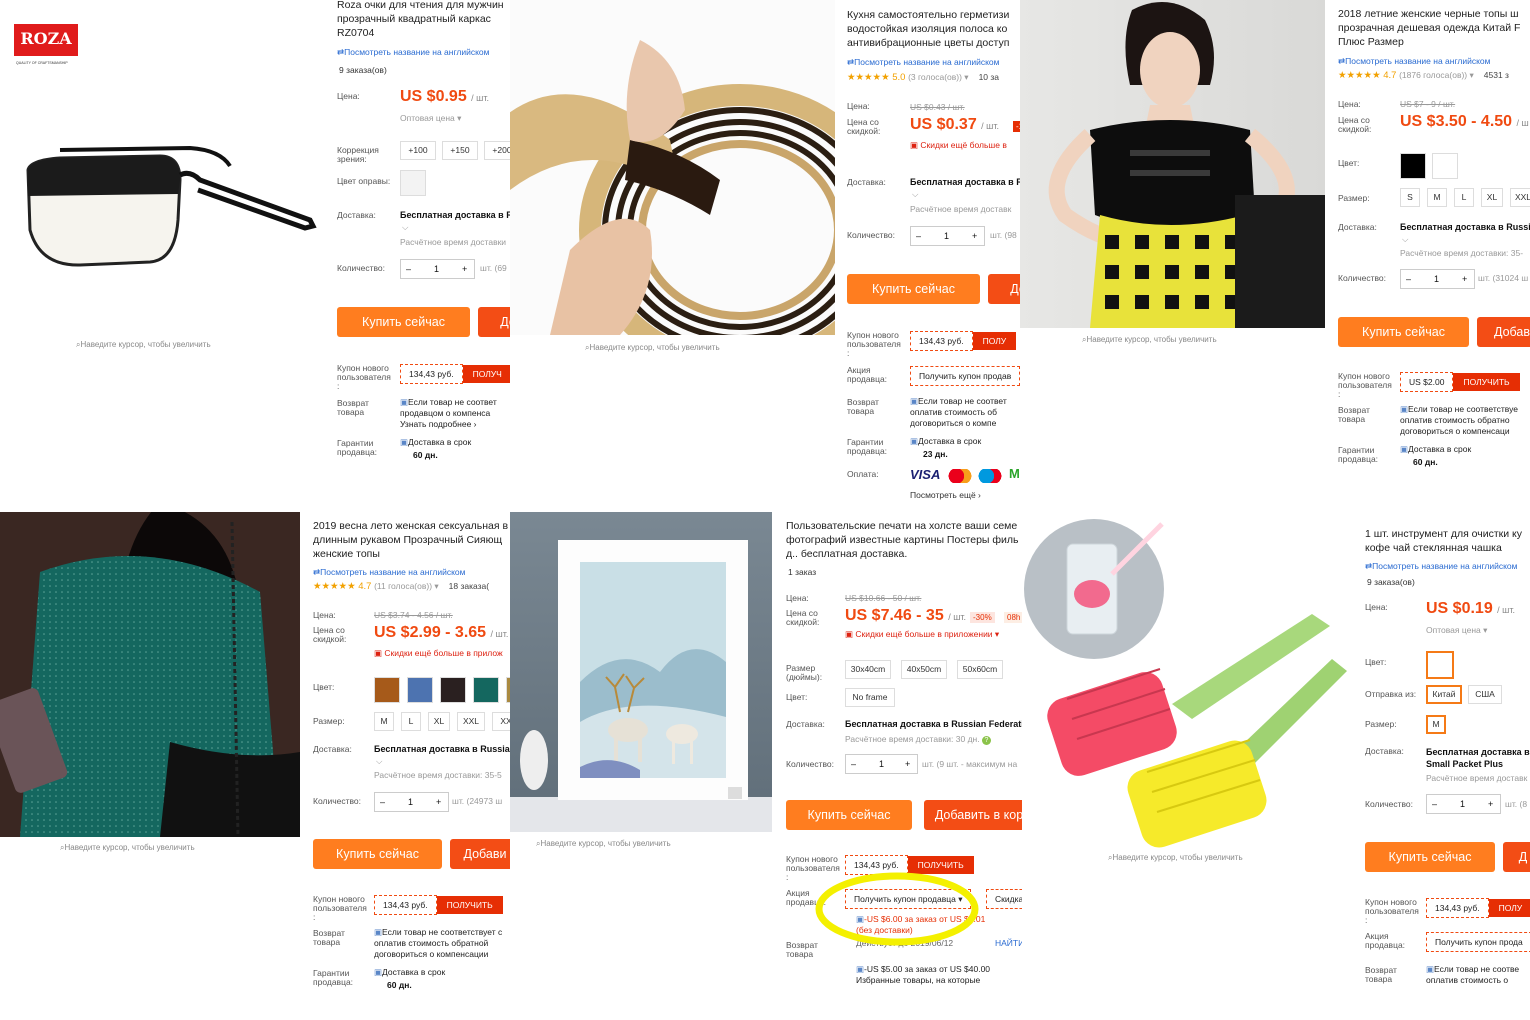  What do you see at coordinates (501, 721) in the screenshot?
I see `size-option: XX` at bounding box center [501, 721].